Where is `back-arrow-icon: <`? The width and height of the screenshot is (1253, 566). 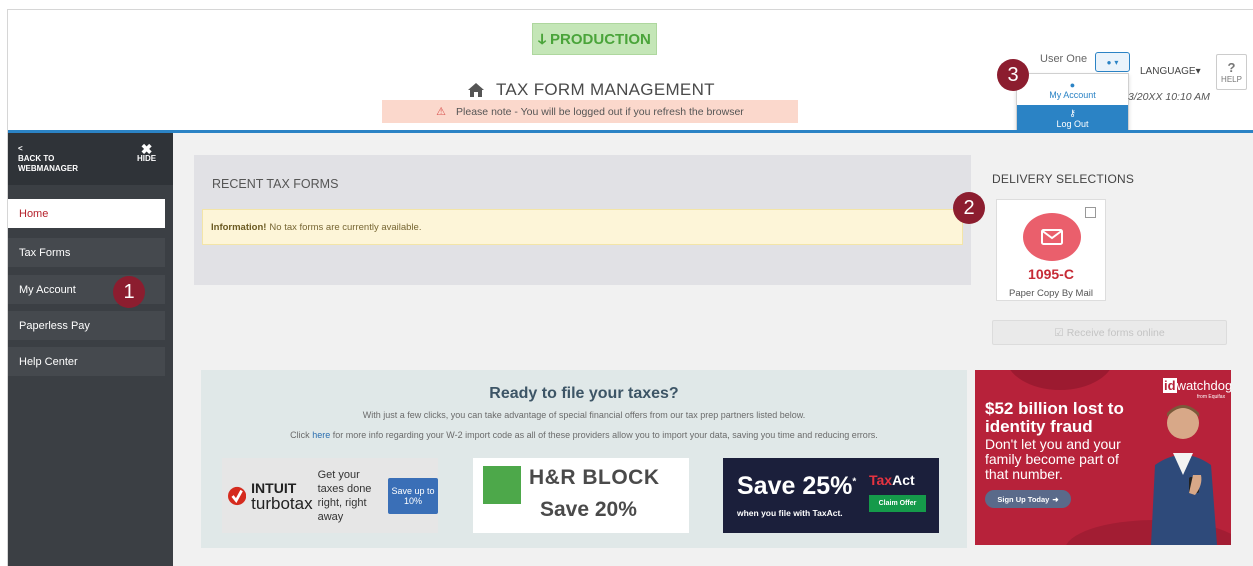 back-arrow-icon: < is located at coordinates (20, 148).